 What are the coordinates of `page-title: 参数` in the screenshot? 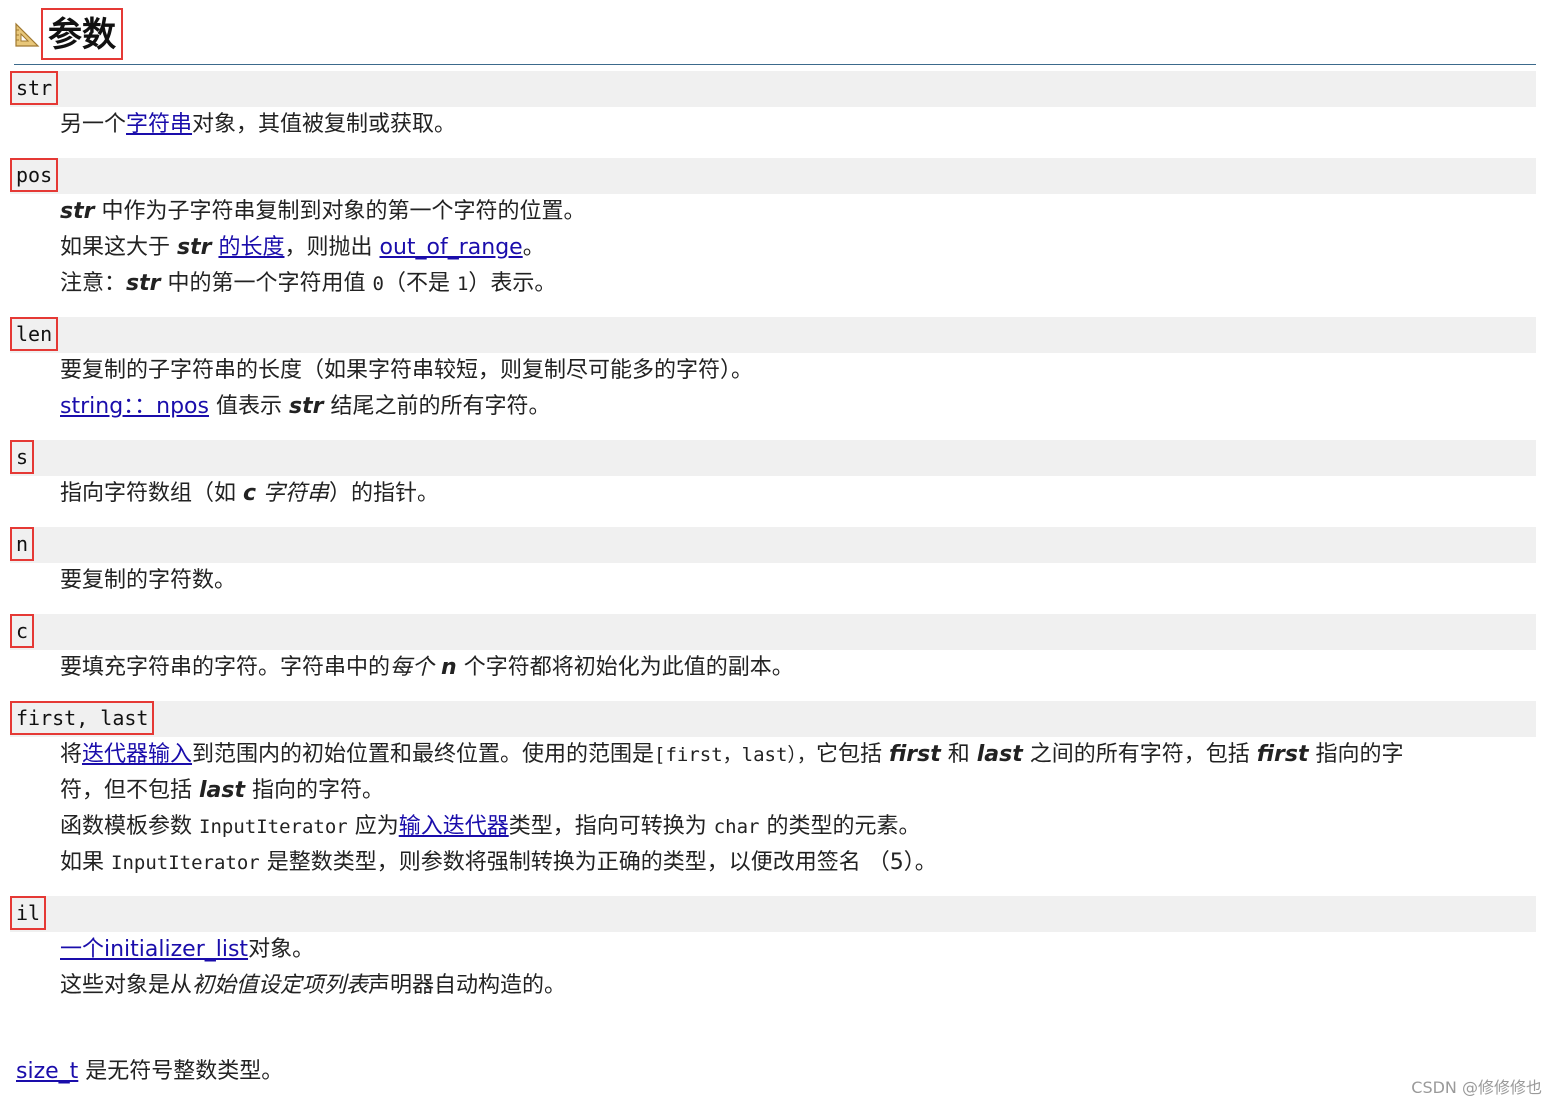 It's located at (82, 34).